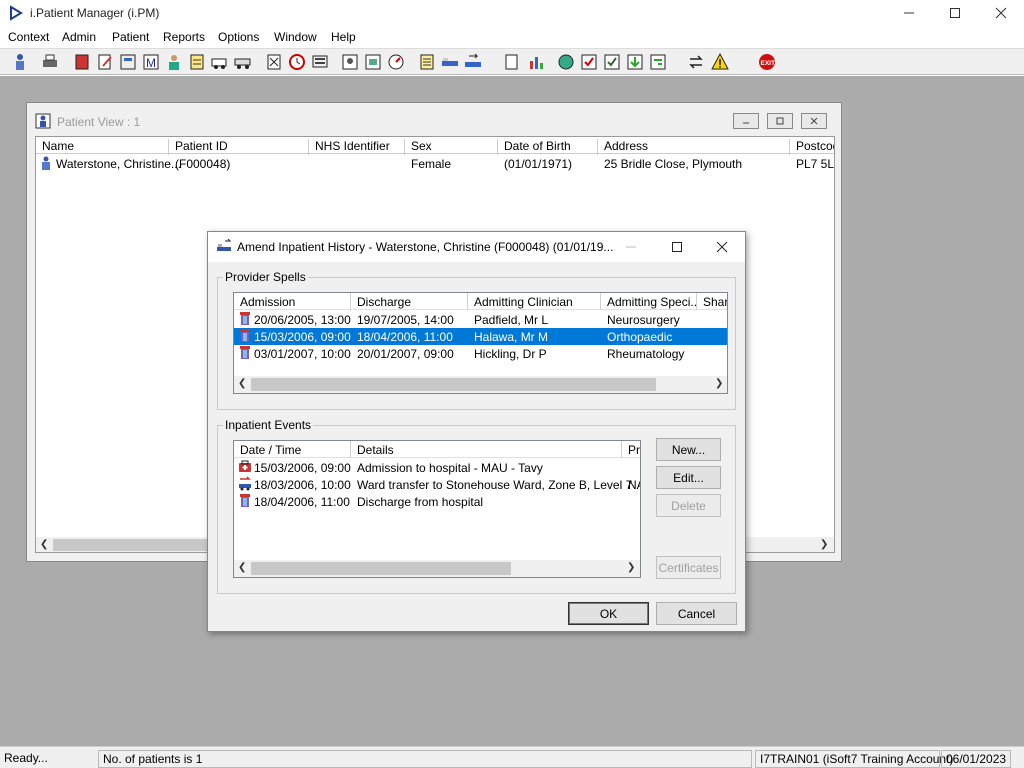 Image resolution: width=1024 pixels, height=768 pixels. Describe the element at coordinates (174, 62) in the screenshot. I see `doctor-icon` at that location.